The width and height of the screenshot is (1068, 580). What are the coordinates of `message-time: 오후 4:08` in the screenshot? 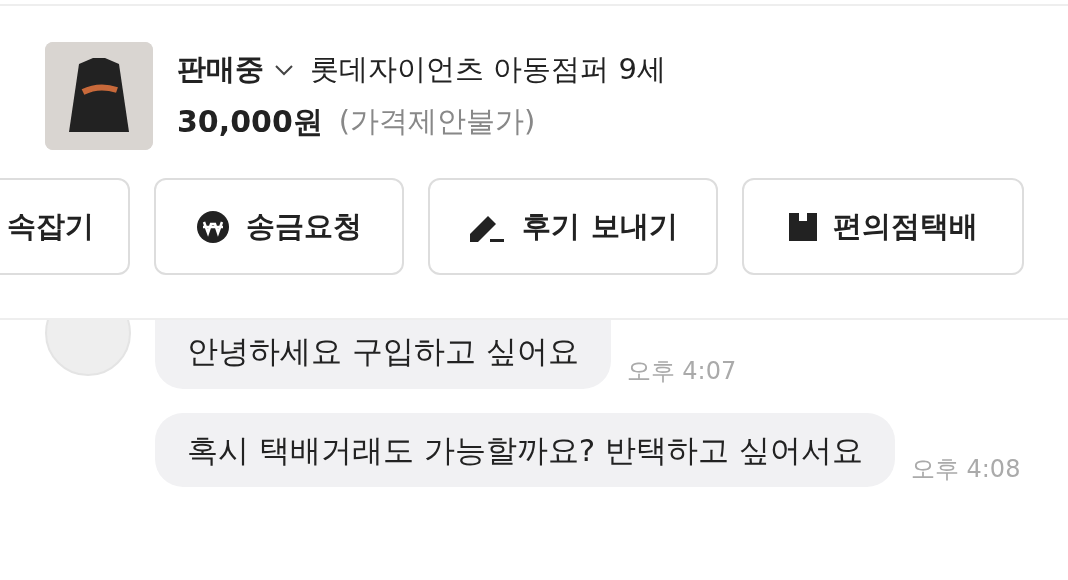 It's located at (965, 469).